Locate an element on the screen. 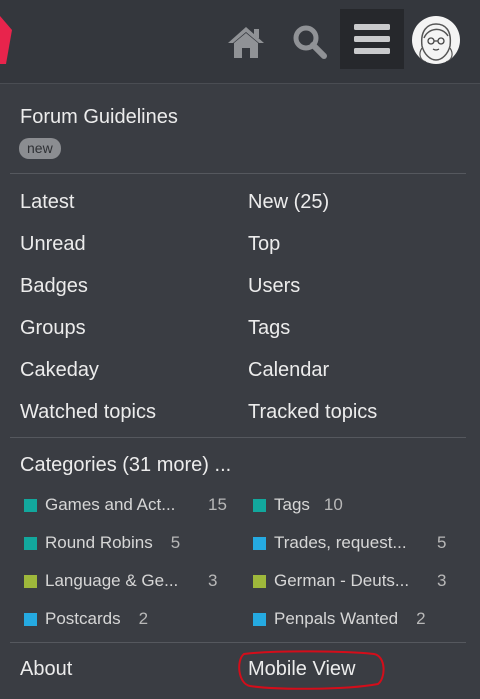 The image size is (480, 699). hamburger-menu-icon is located at coordinates (372, 39).